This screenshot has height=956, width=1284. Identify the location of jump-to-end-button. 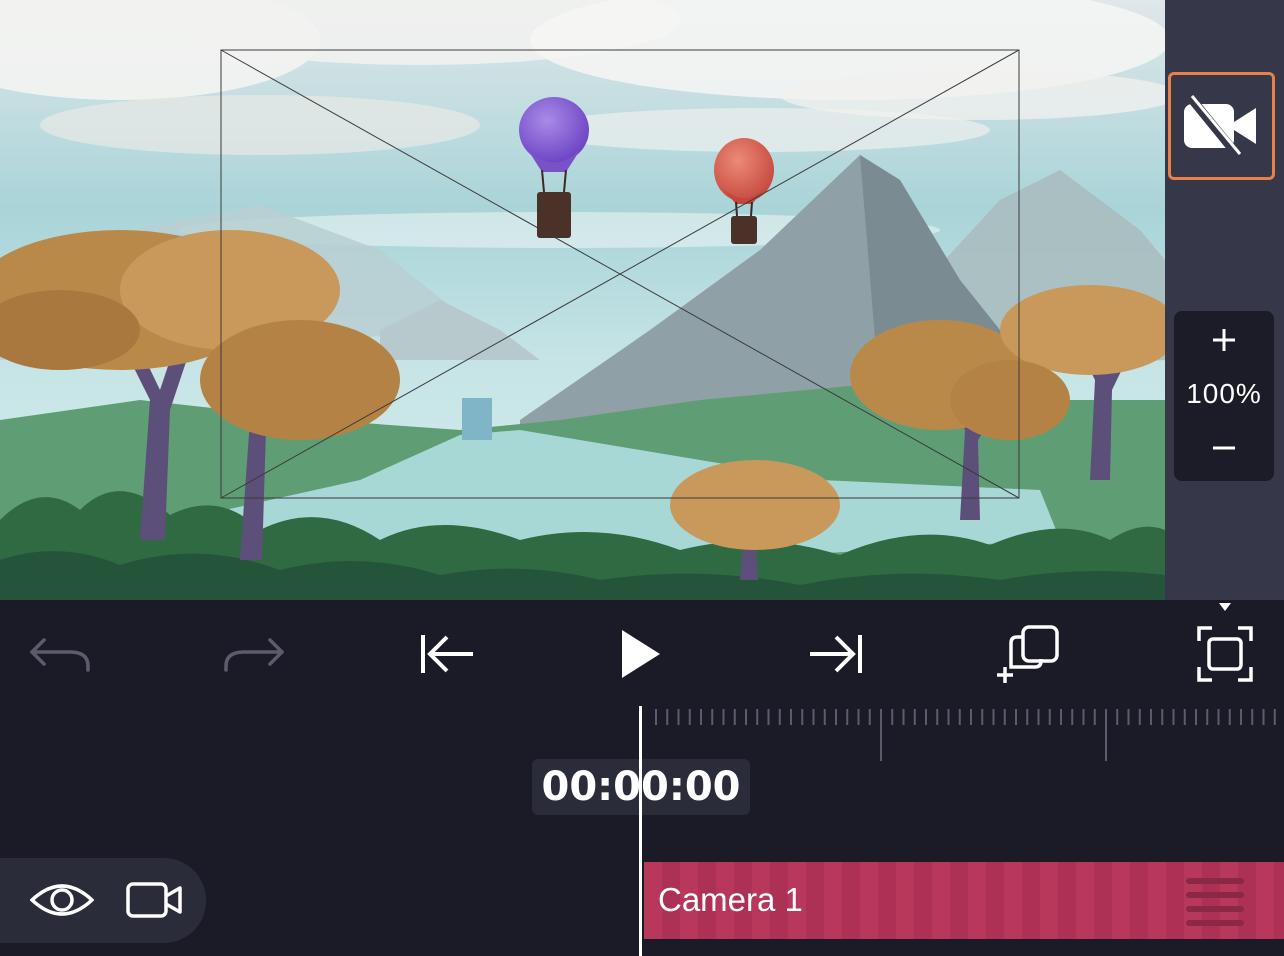
(836, 654).